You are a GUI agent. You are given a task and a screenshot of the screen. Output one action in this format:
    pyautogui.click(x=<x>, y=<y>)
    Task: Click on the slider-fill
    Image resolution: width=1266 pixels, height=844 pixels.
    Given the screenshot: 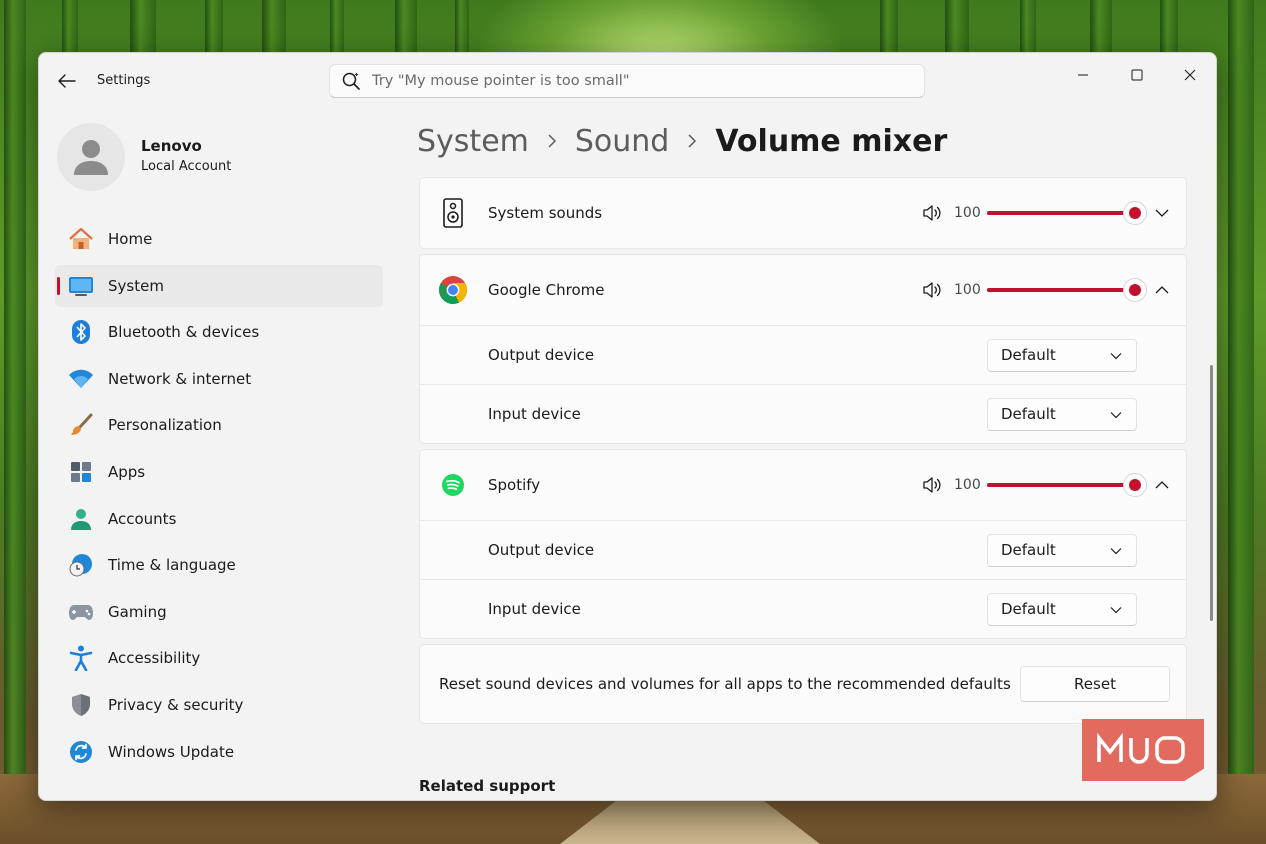 What is the action you would take?
    pyautogui.click(x=1061, y=213)
    